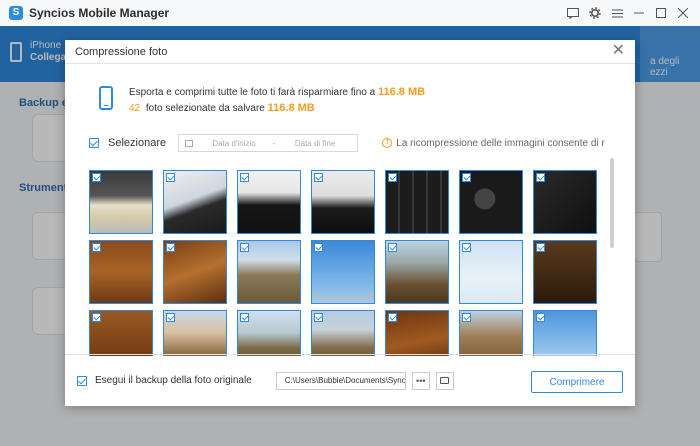 The width and height of the screenshot is (700, 446). What do you see at coordinates (16, 13) in the screenshot?
I see `app-logo-icon: S` at bounding box center [16, 13].